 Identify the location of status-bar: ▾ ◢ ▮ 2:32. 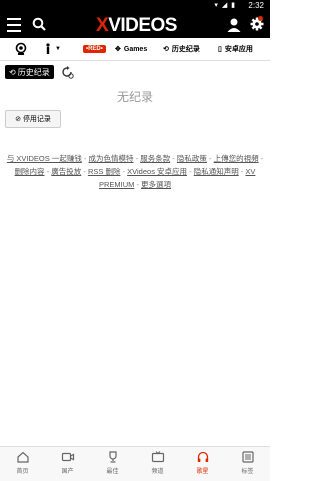
(135, 6).